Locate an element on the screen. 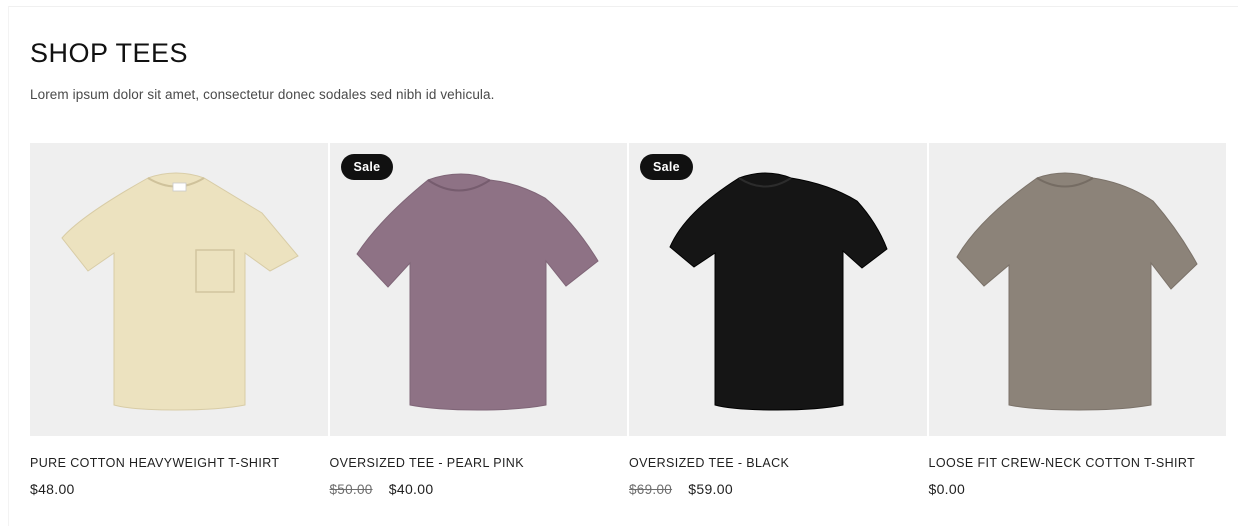 This screenshot has height=530, width=1245. product-price-row: $0.00 is located at coordinates (1078, 489).